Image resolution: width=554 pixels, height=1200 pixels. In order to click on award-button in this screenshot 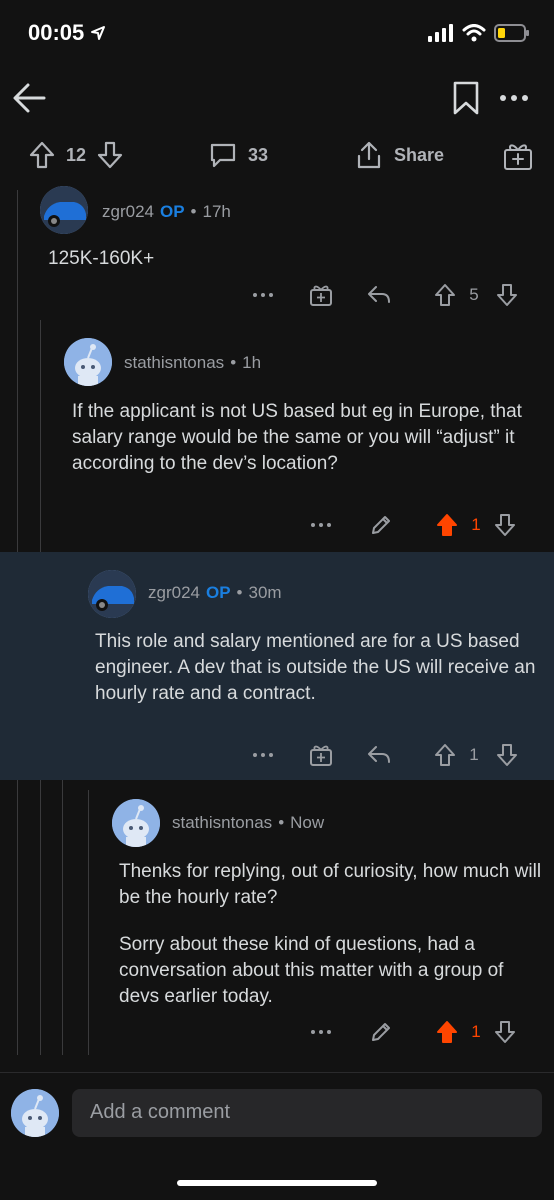, I will do `click(518, 156)`.